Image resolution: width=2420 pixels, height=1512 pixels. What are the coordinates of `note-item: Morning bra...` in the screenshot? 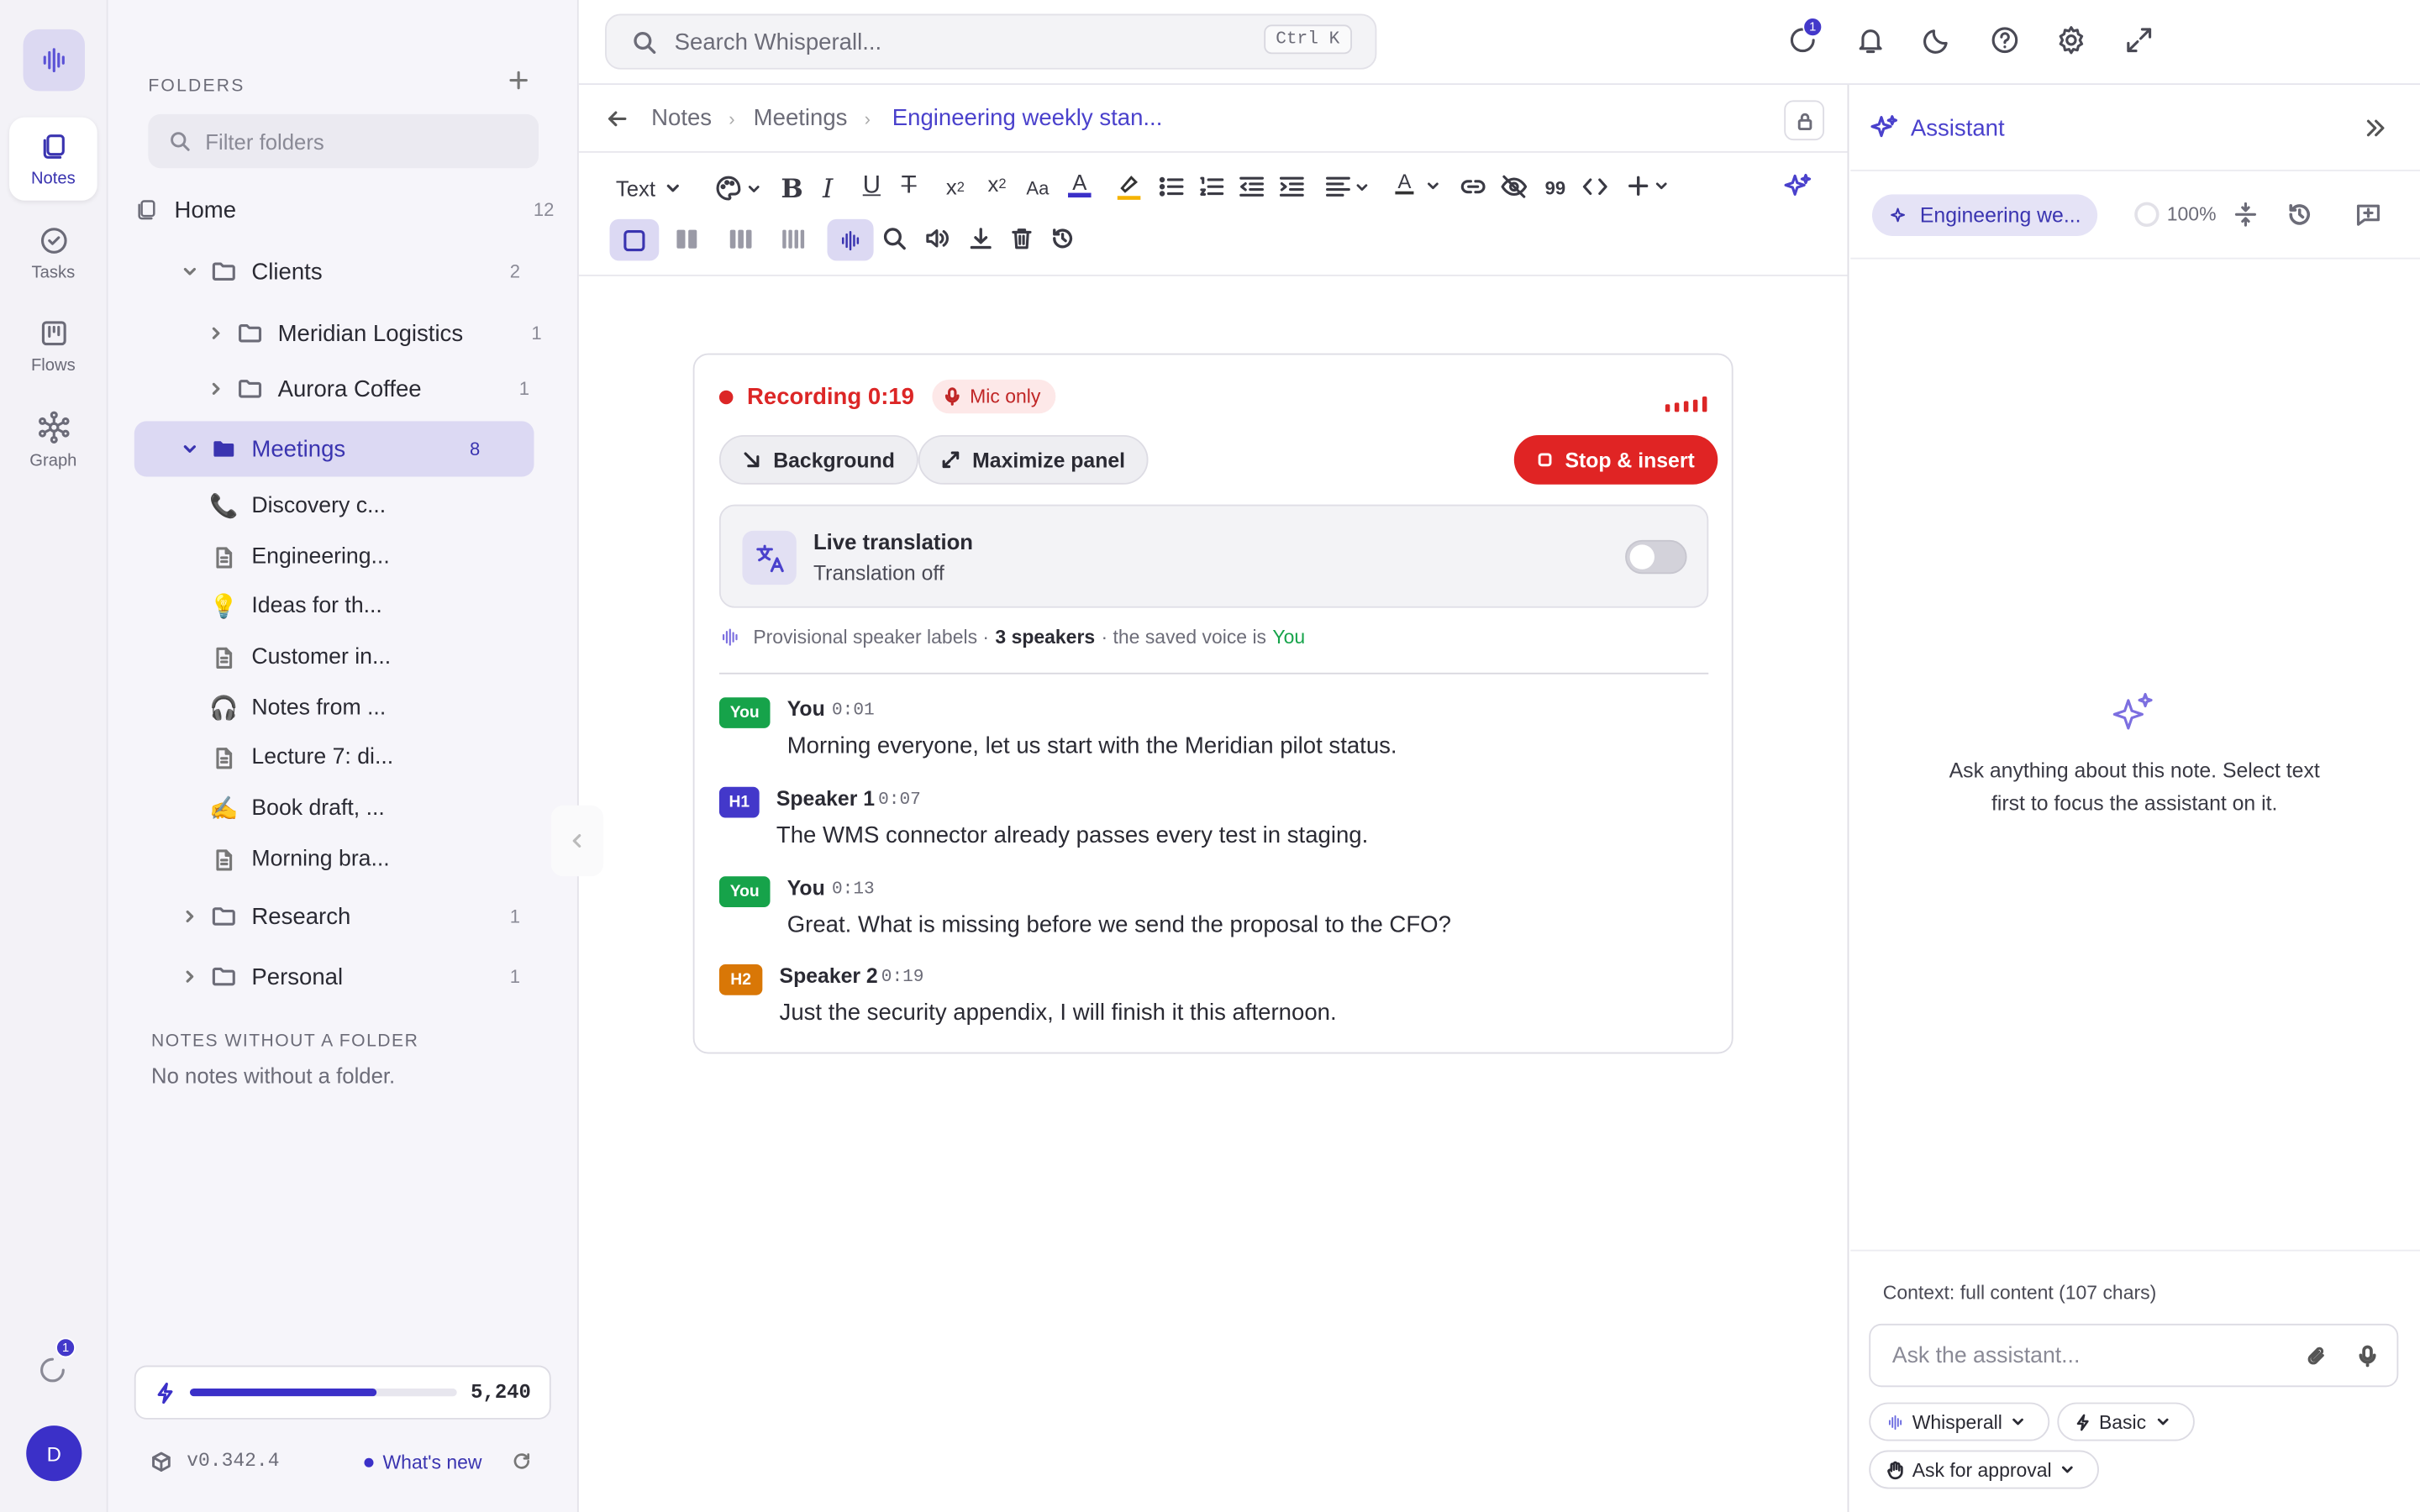 It's located at (300, 860).